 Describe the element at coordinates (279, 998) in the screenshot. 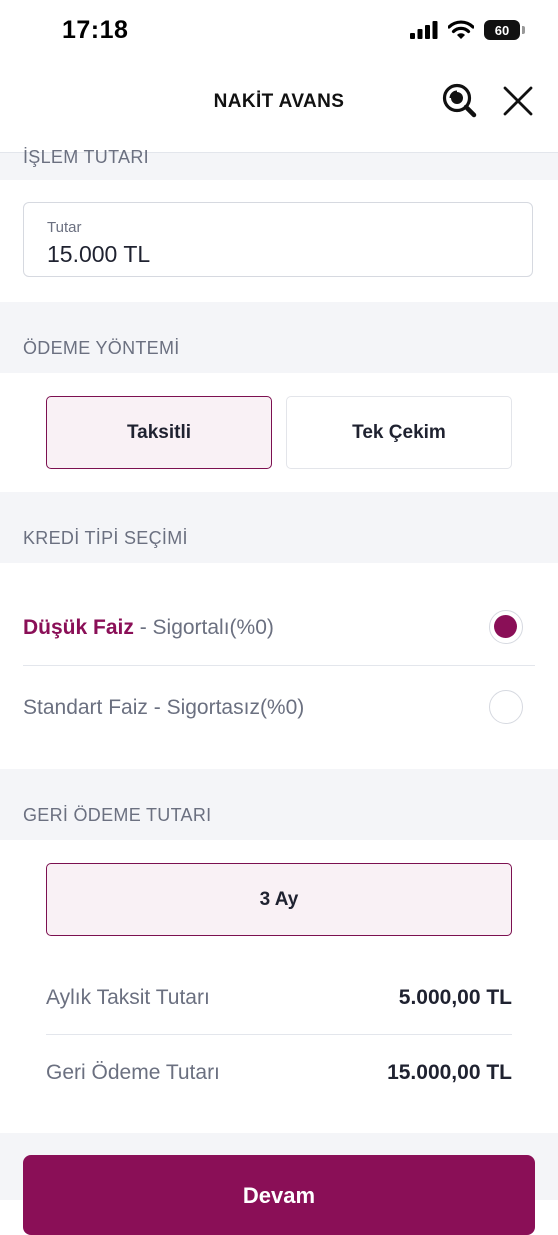

I see `monthly-installment-row: Aylık Taksit Tutarı 5.000,00 TL` at that location.